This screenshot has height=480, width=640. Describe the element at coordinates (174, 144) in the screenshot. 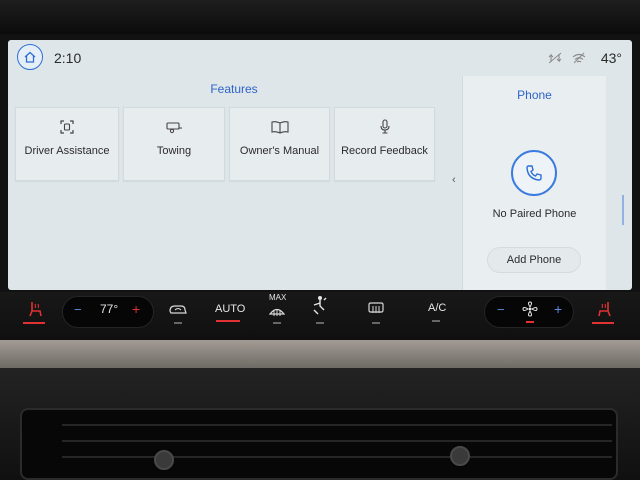

I see `towing-tile: Towing` at that location.